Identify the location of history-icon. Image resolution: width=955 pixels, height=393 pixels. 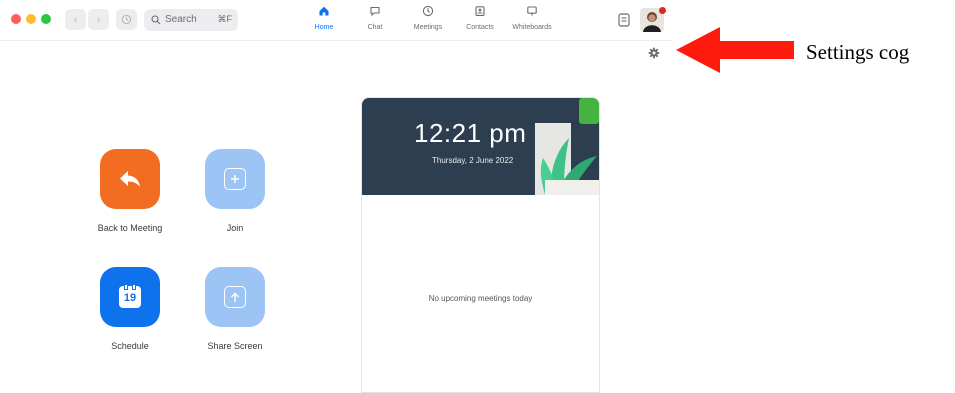
(126, 19).